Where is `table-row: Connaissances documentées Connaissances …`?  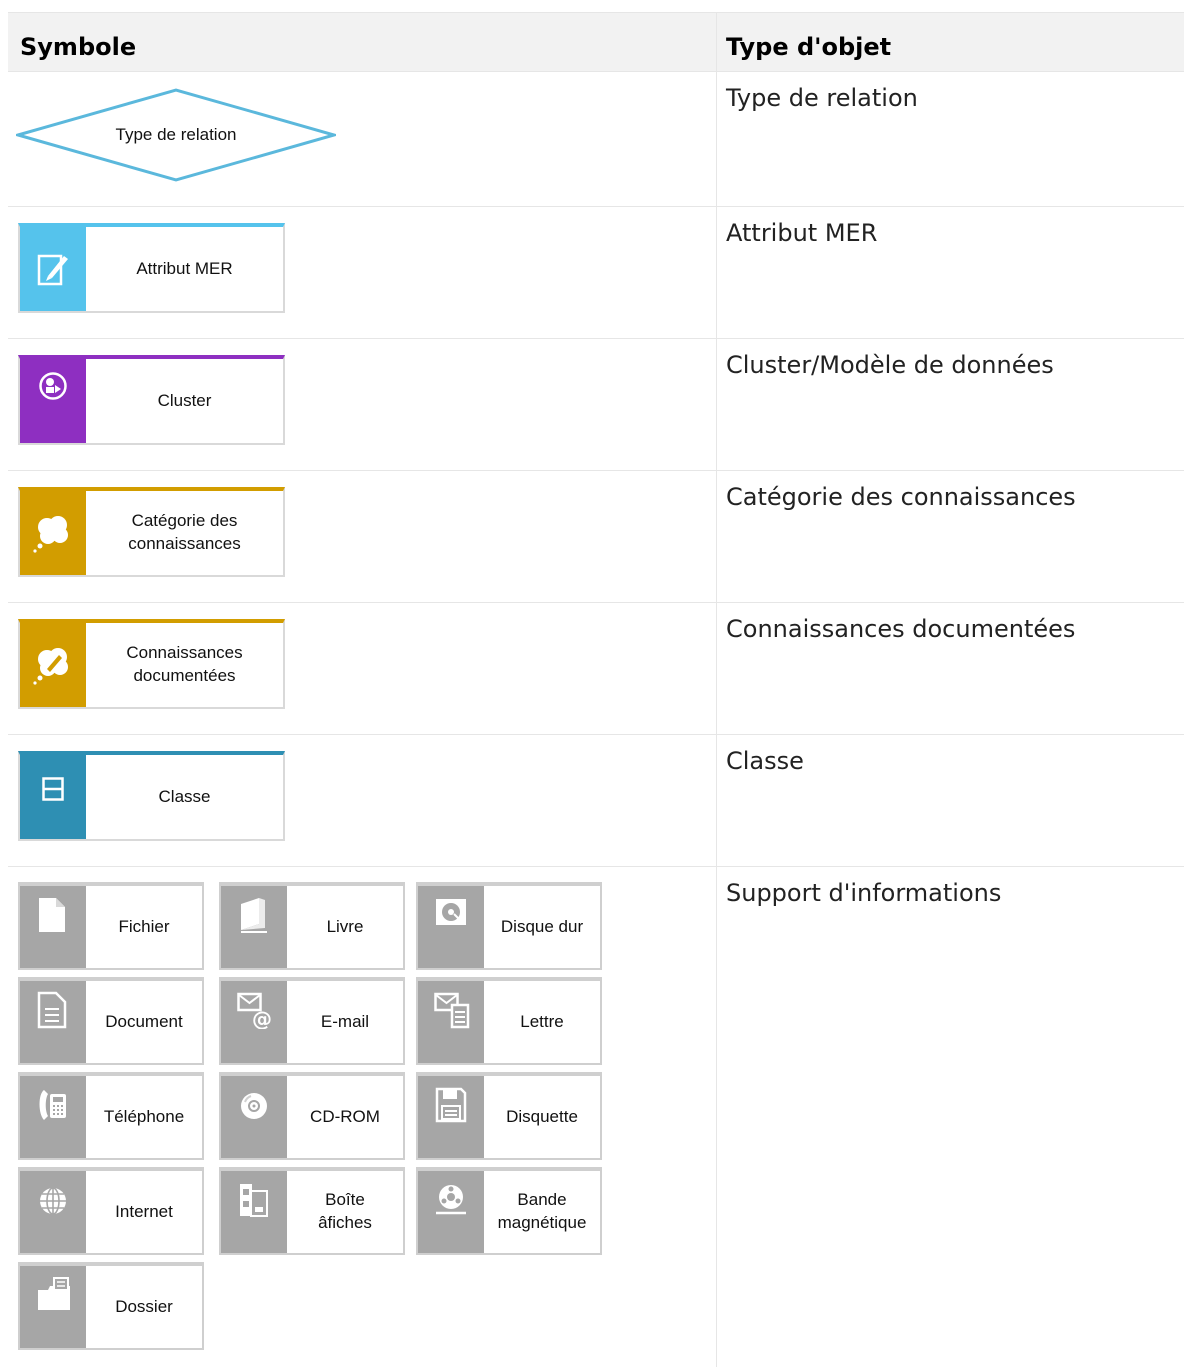 table-row: Connaissances documentées Connaissances … is located at coordinates (596, 669).